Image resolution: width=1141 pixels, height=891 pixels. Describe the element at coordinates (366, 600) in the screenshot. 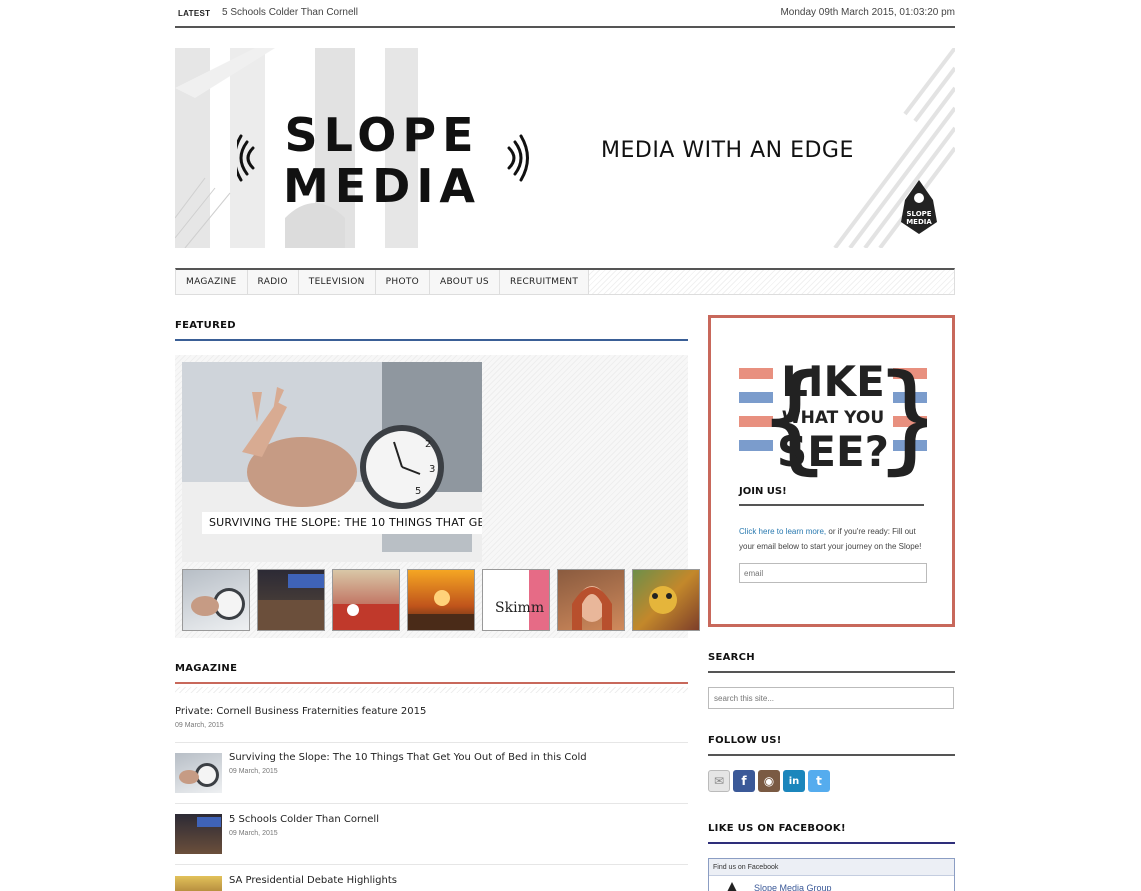

I see `thumbnail-group-photo` at that location.